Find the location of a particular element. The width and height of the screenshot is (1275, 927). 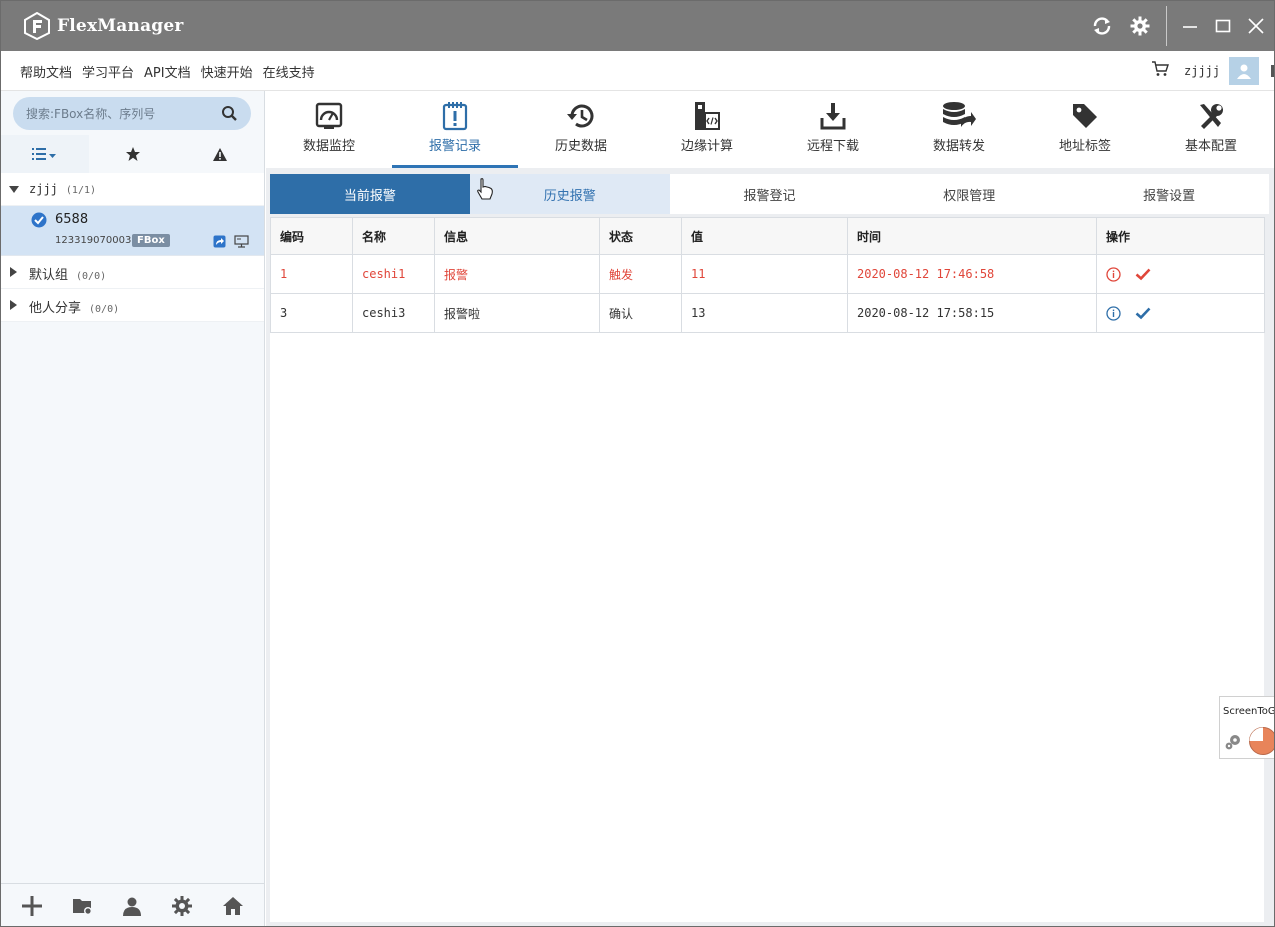

search-icon is located at coordinates (229, 113).